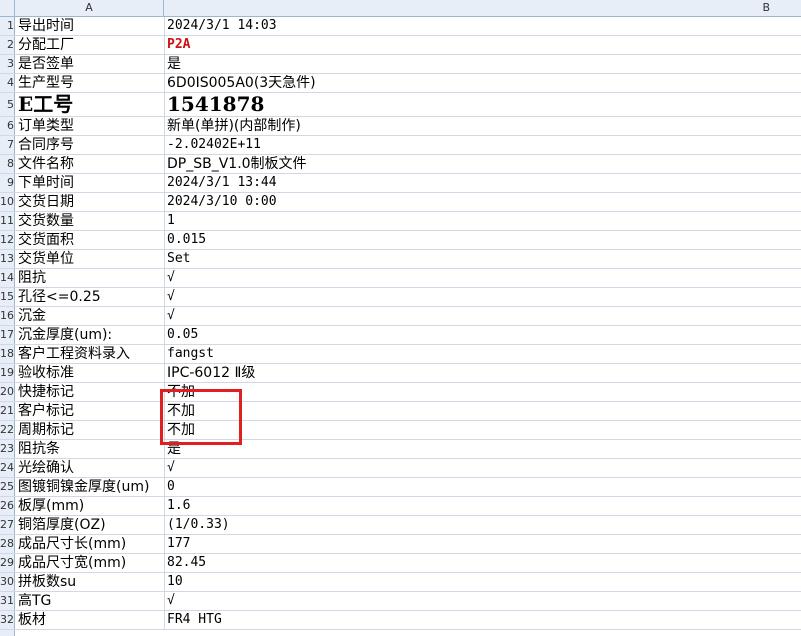 The image size is (801, 636). I want to click on row-number: 31, so click(7, 601).